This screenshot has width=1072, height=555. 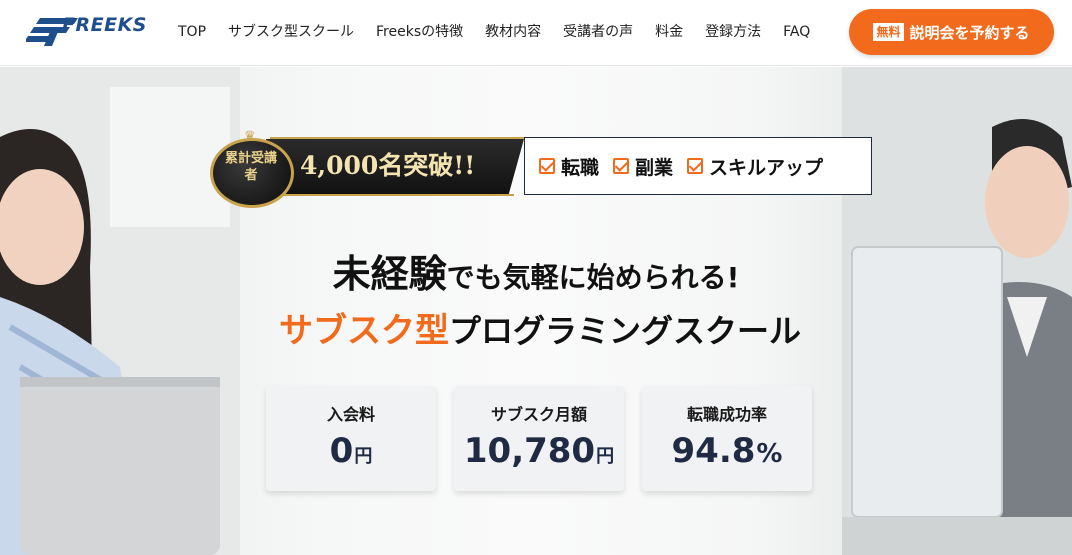 What do you see at coordinates (389, 274) in the screenshot?
I see `headline-emphasis: 未経験` at bounding box center [389, 274].